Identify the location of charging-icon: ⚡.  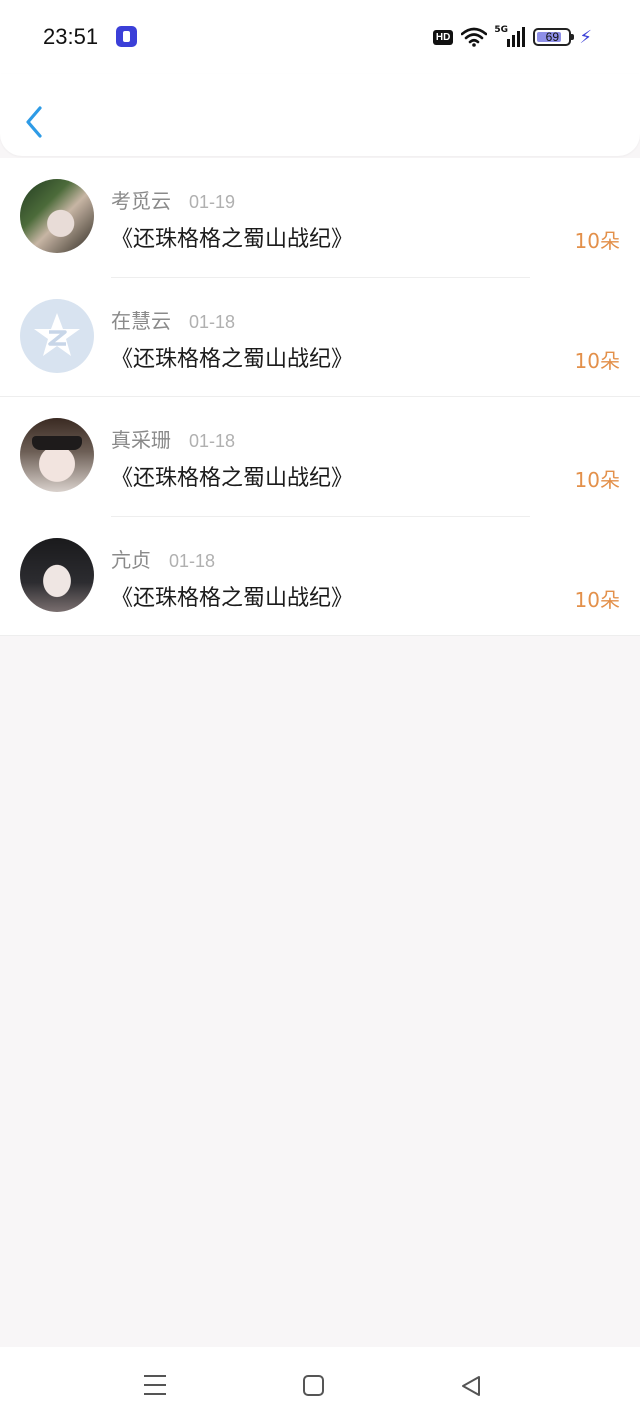
(585, 37).